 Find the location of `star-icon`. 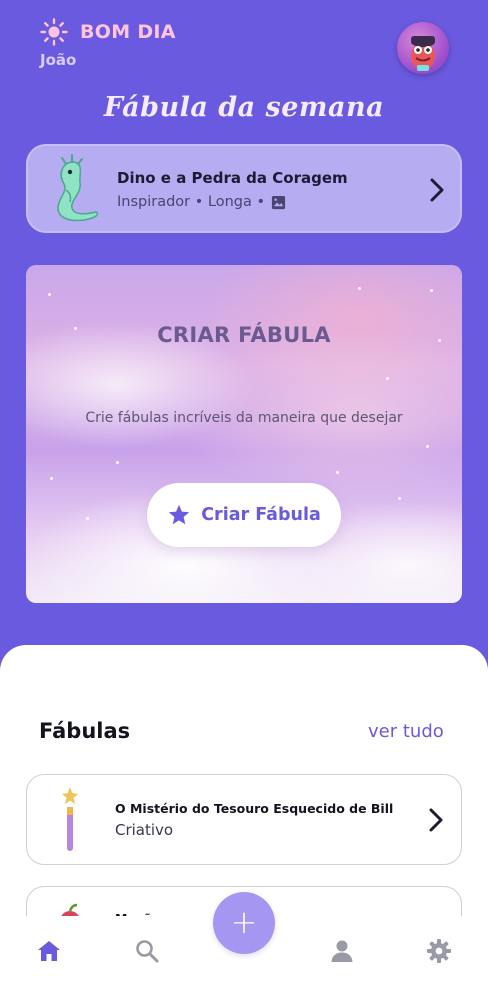

star-icon is located at coordinates (179, 514).